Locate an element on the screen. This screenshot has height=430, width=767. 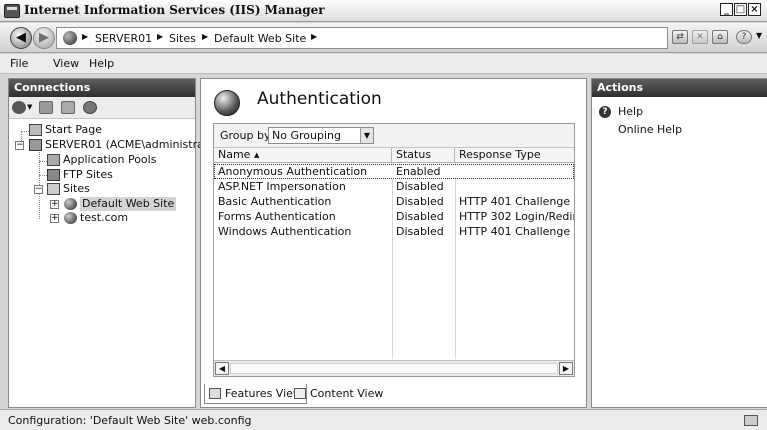
tree-label: SERVER01 (ACME\administrator) is located at coordinates (134, 144).